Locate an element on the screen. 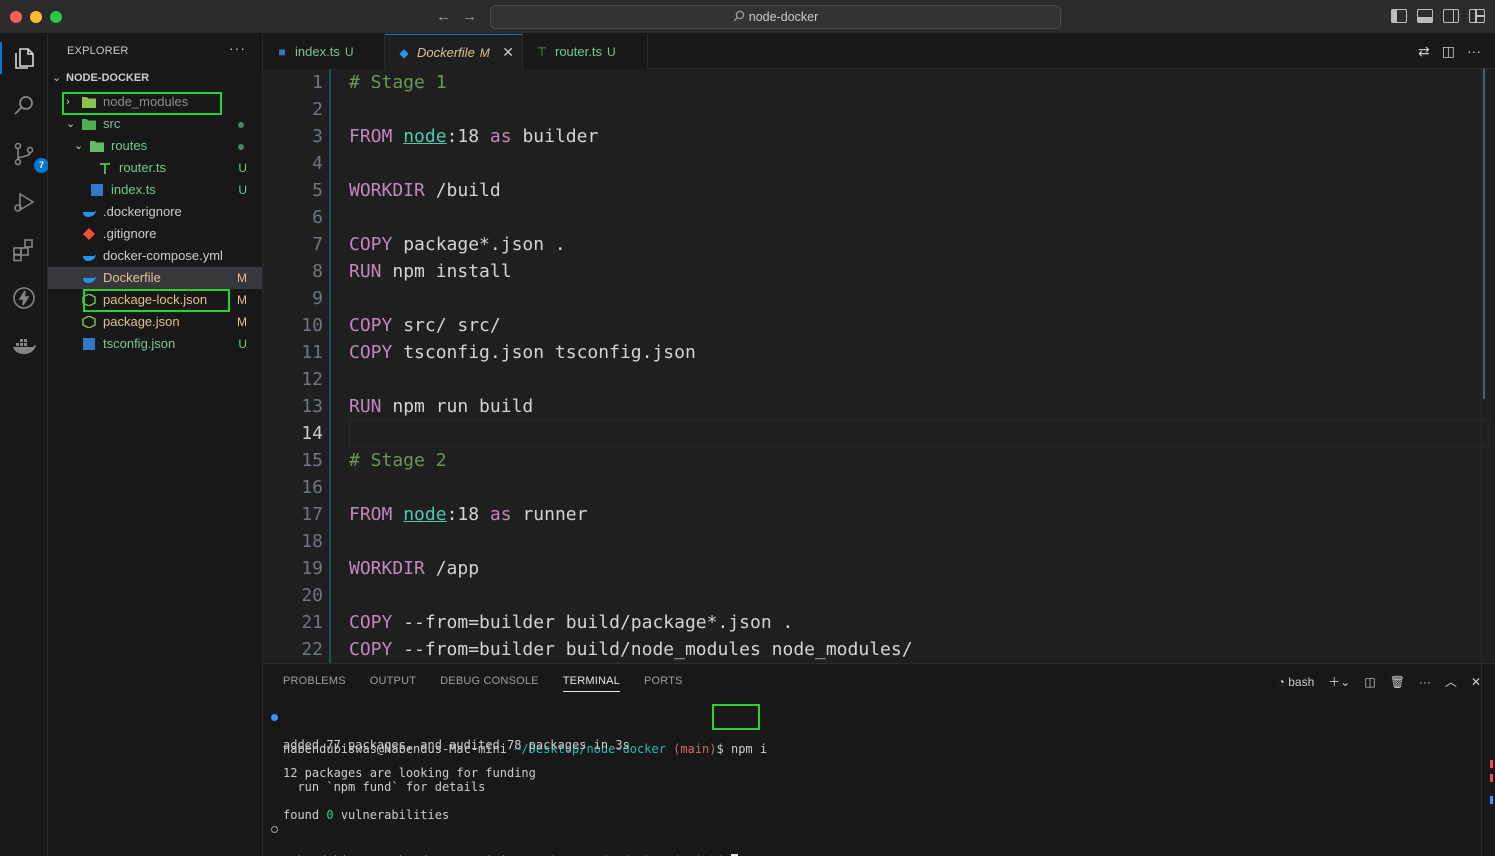 This screenshot has height=856, width=1495. tree-item-tsconfig: tsconfig.json U is located at coordinates (155, 344).